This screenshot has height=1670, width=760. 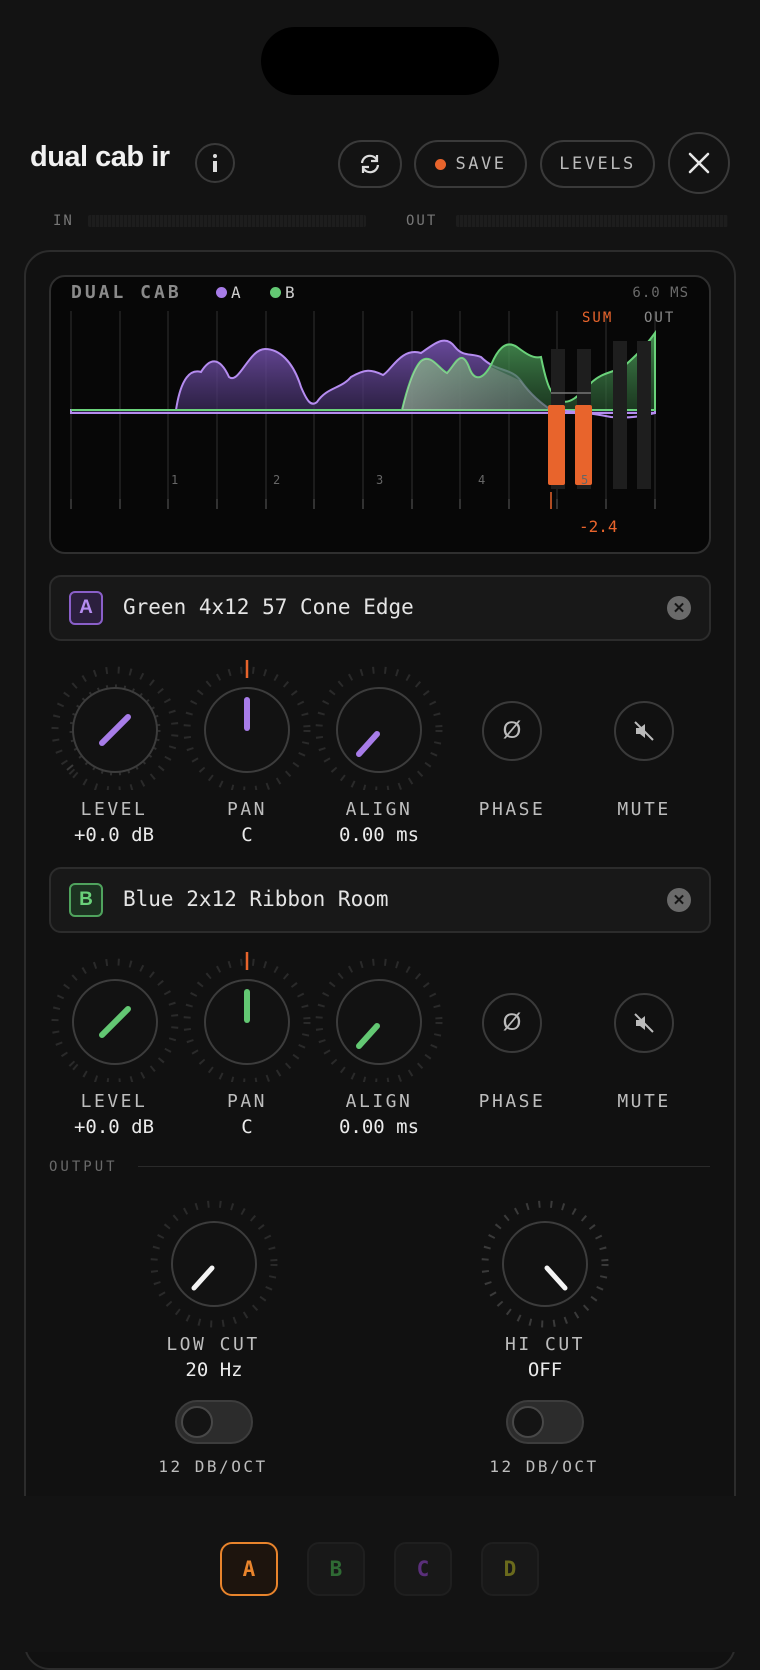 What do you see at coordinates (227, 221) in the screenshot?
I see `input-meter` at bounding box center [227, 221].